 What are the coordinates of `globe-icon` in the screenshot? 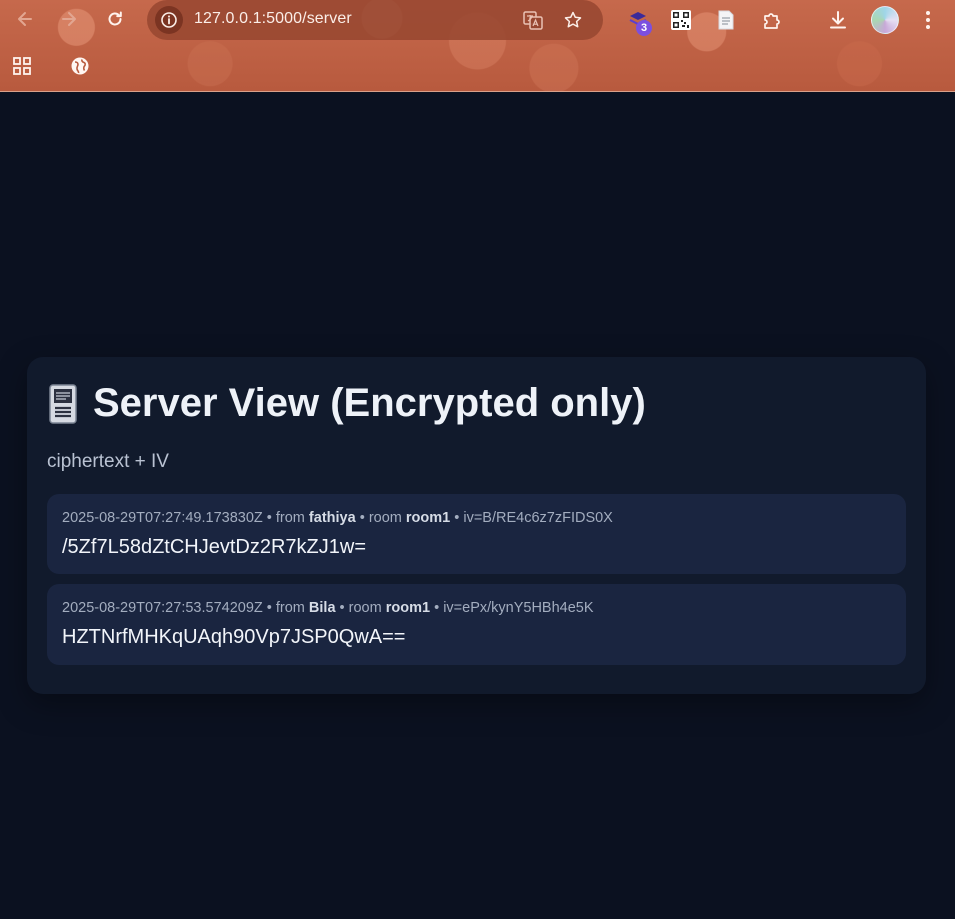 It's located at (80, 66).